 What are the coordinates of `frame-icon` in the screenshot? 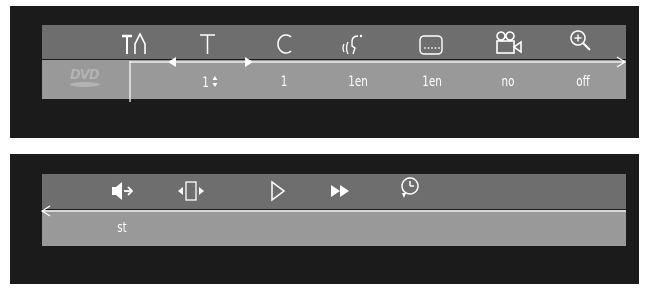 It's located at (196, 192).